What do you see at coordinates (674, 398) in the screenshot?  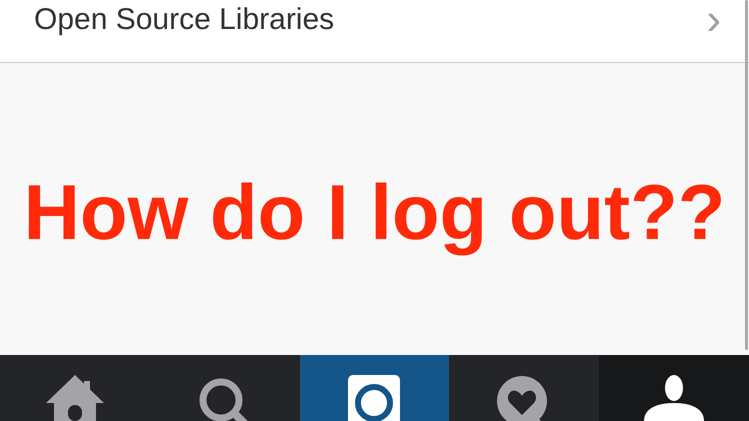 I see `profile-icon` at bounding box center [674, 398].